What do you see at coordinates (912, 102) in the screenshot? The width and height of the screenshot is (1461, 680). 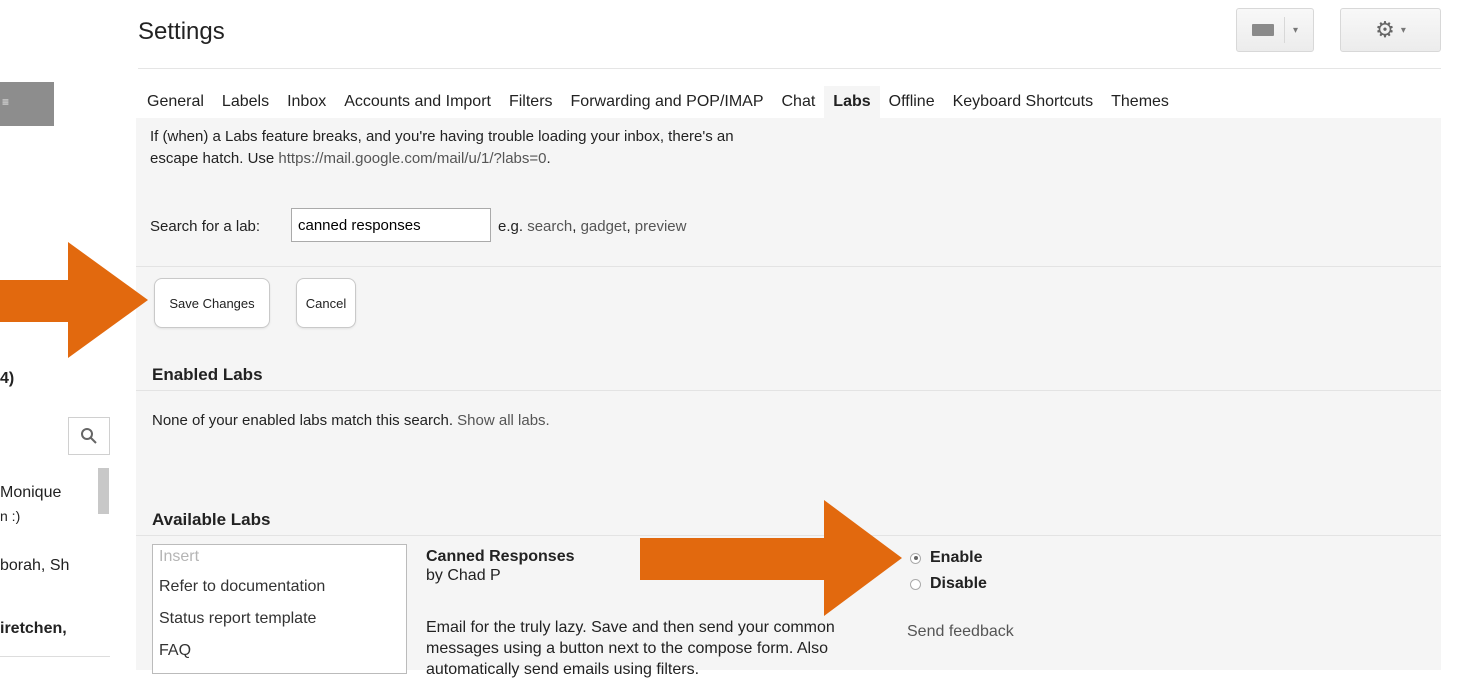 I see `tab-offline: Offline` at bounding box center [912, 102].